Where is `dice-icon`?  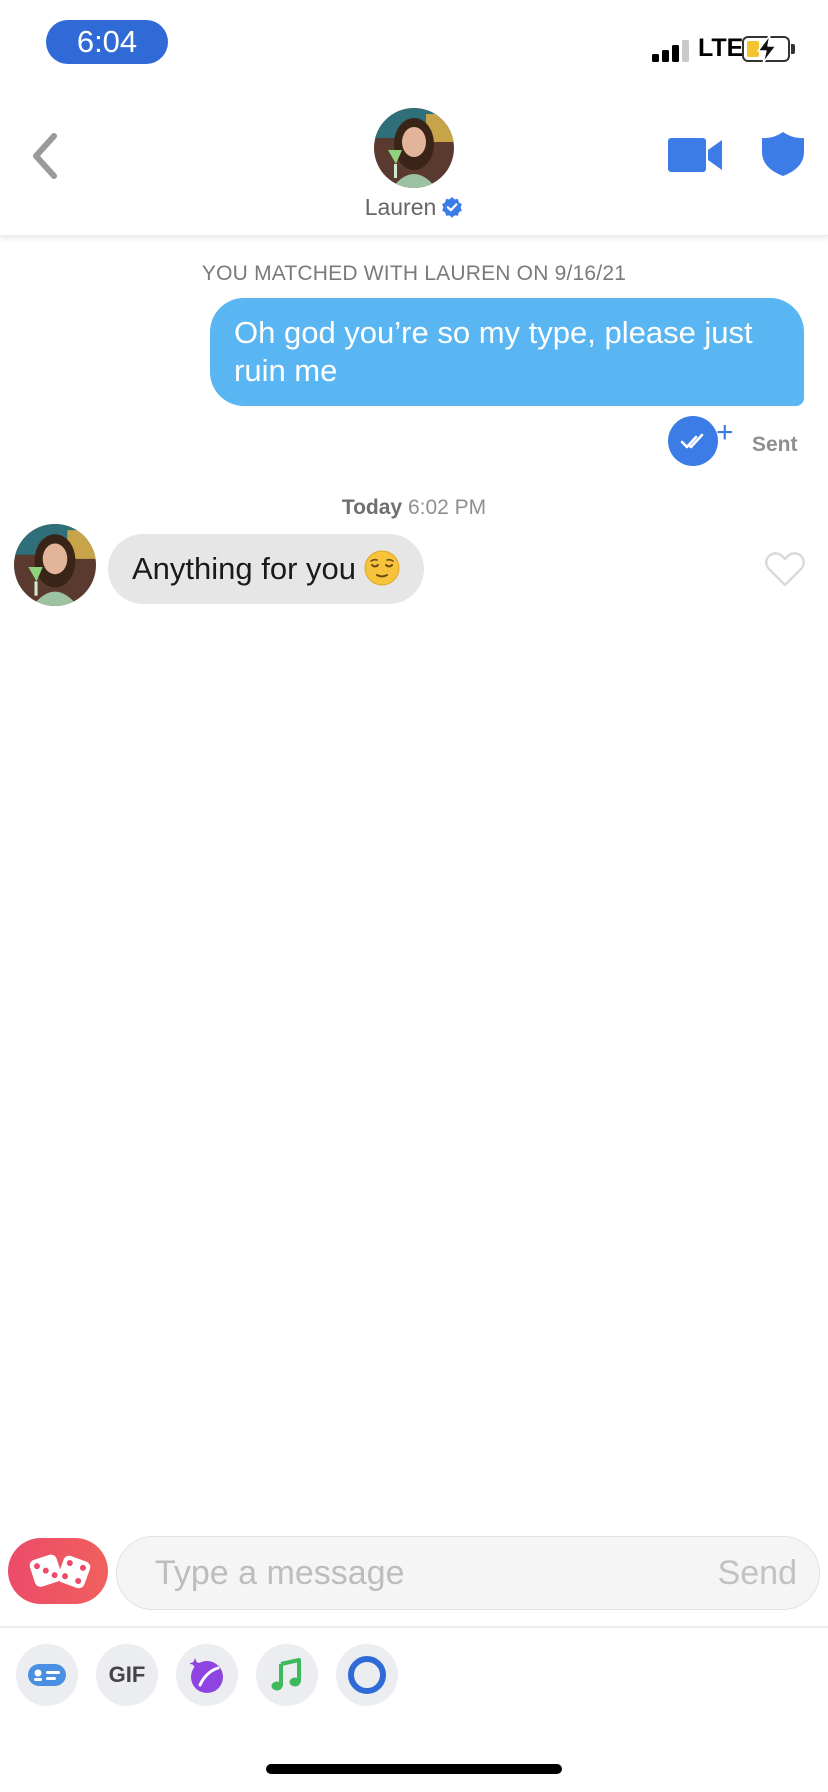
dice-icon is located at coordinates (60, 1571).